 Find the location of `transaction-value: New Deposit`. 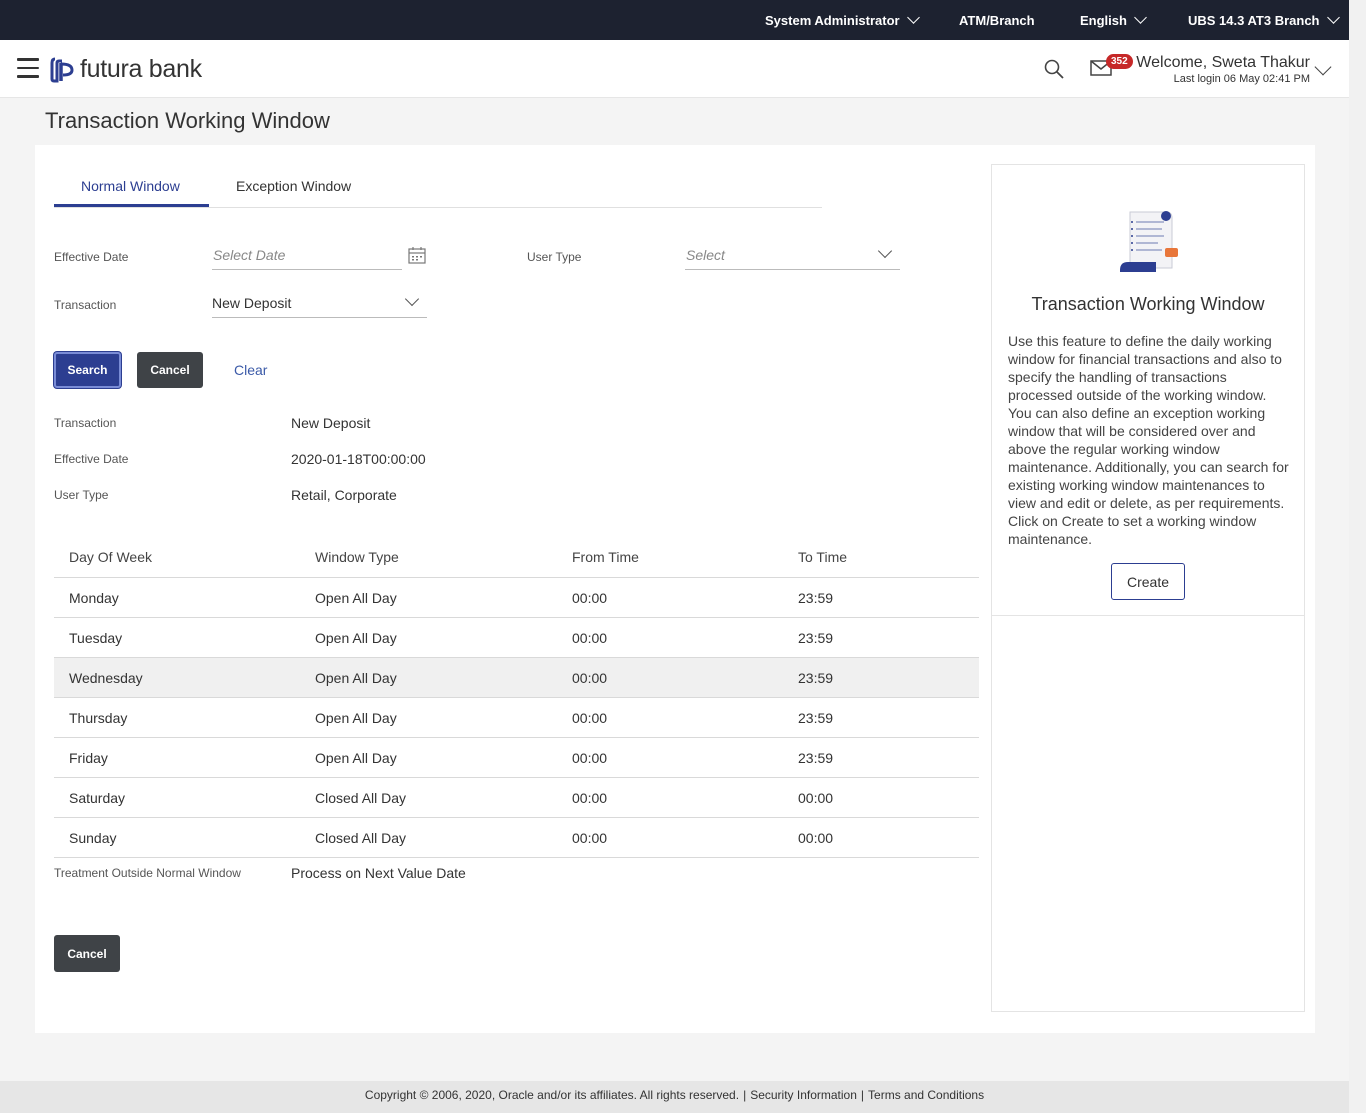

transaction-value: New Deposit is located at coordinates (252, 303).